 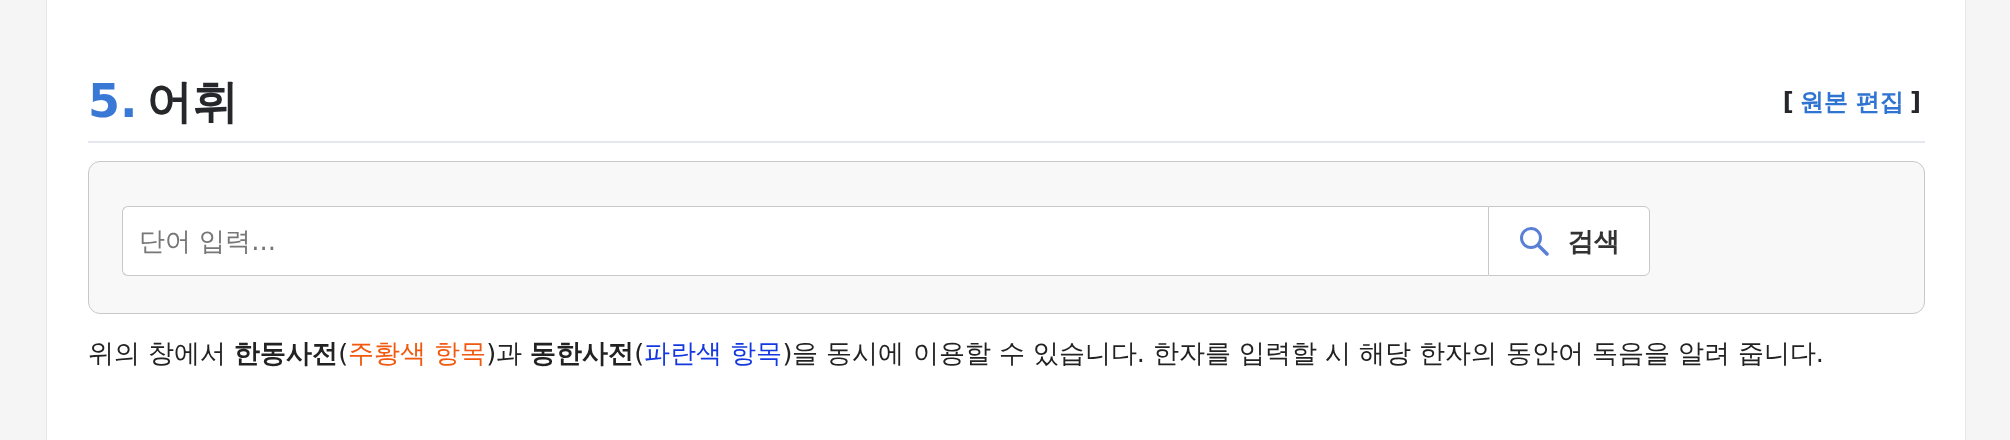 I want to click on section-number: 5., so click(x=113, y=102).